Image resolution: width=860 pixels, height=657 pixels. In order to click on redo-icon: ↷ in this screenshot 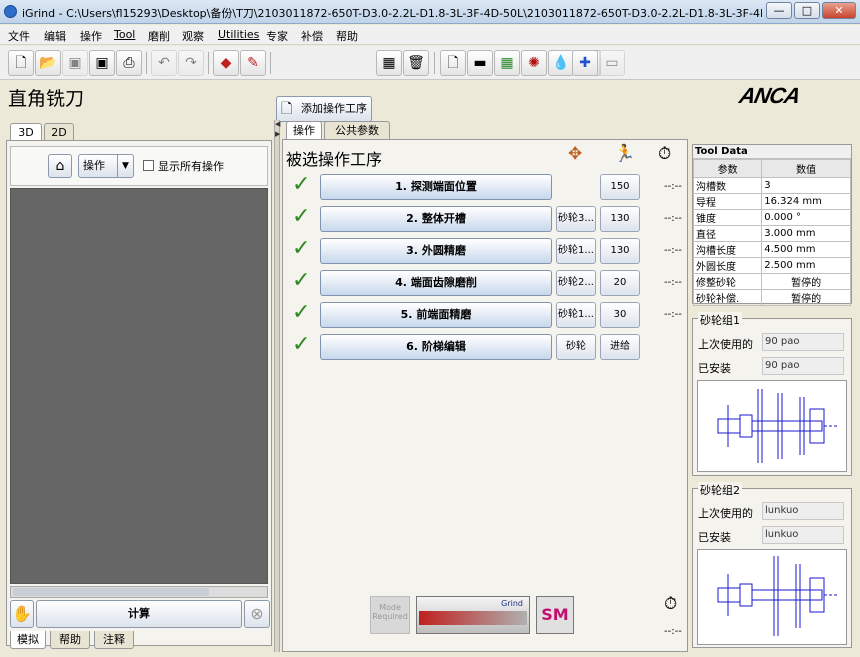, I will do `click(191, 63)`.